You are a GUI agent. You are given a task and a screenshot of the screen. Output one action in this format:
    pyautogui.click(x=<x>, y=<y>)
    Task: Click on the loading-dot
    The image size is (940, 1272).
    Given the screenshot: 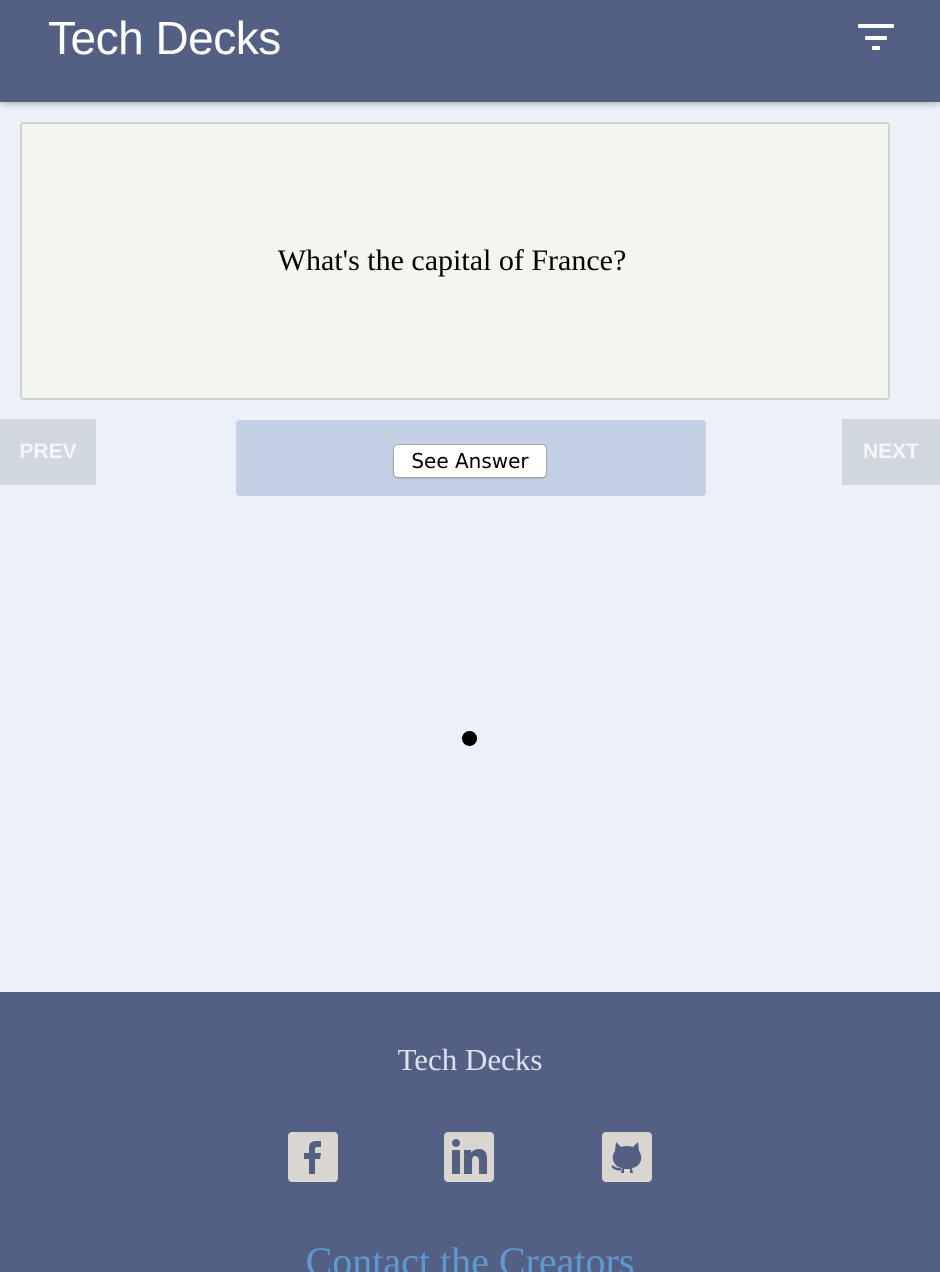 What is the action you would take?
    pyautogui.click(x=469, y=738)
    